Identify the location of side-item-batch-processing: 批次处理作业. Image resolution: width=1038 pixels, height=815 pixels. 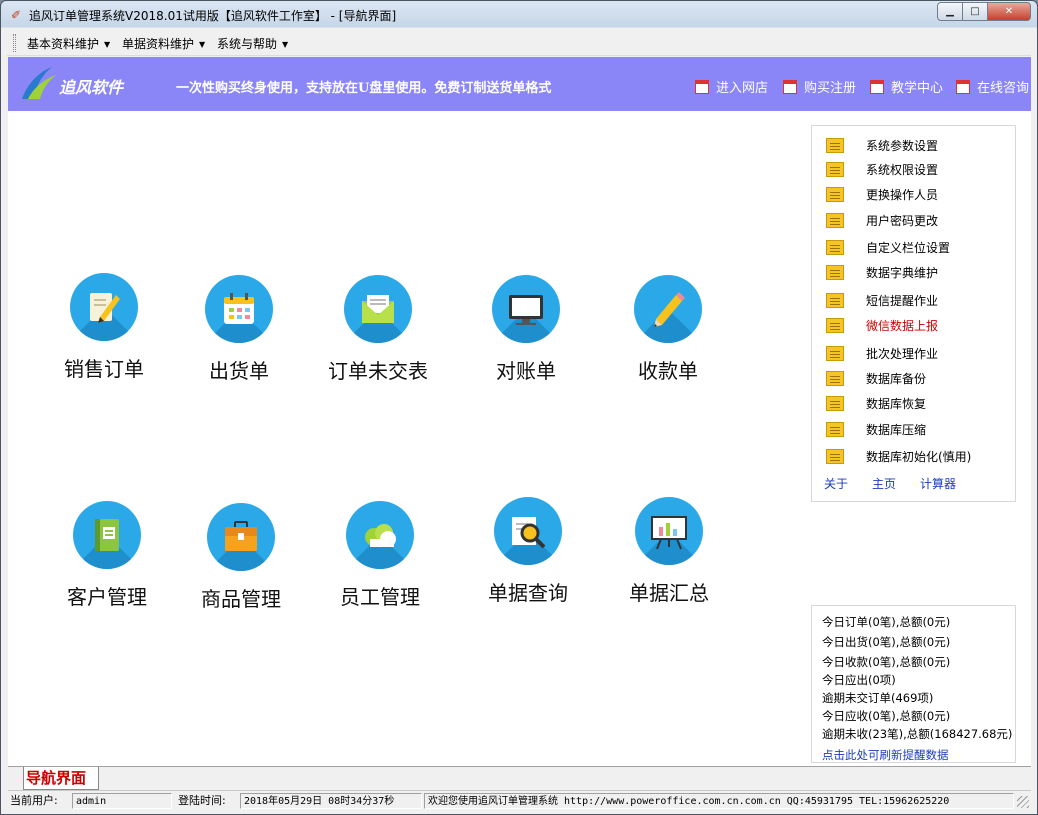
(882, 353).